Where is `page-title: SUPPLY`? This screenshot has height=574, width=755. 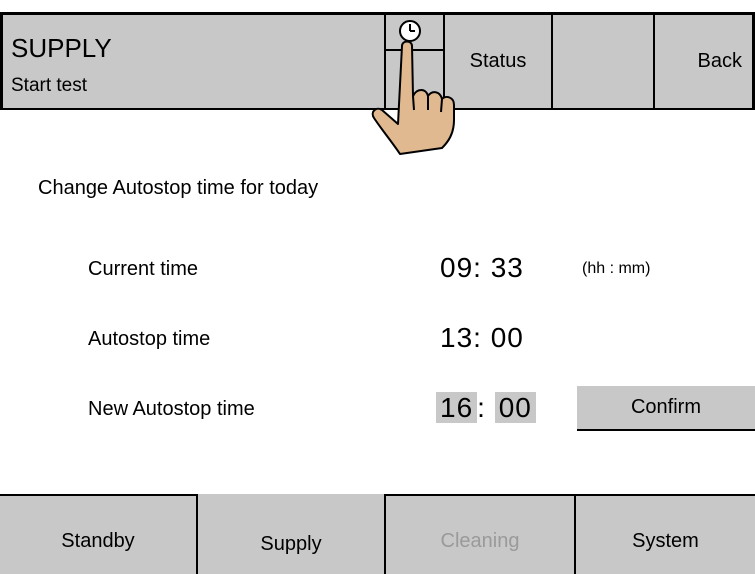
page-title: SUPPLY is located at coordinates (61, 48).